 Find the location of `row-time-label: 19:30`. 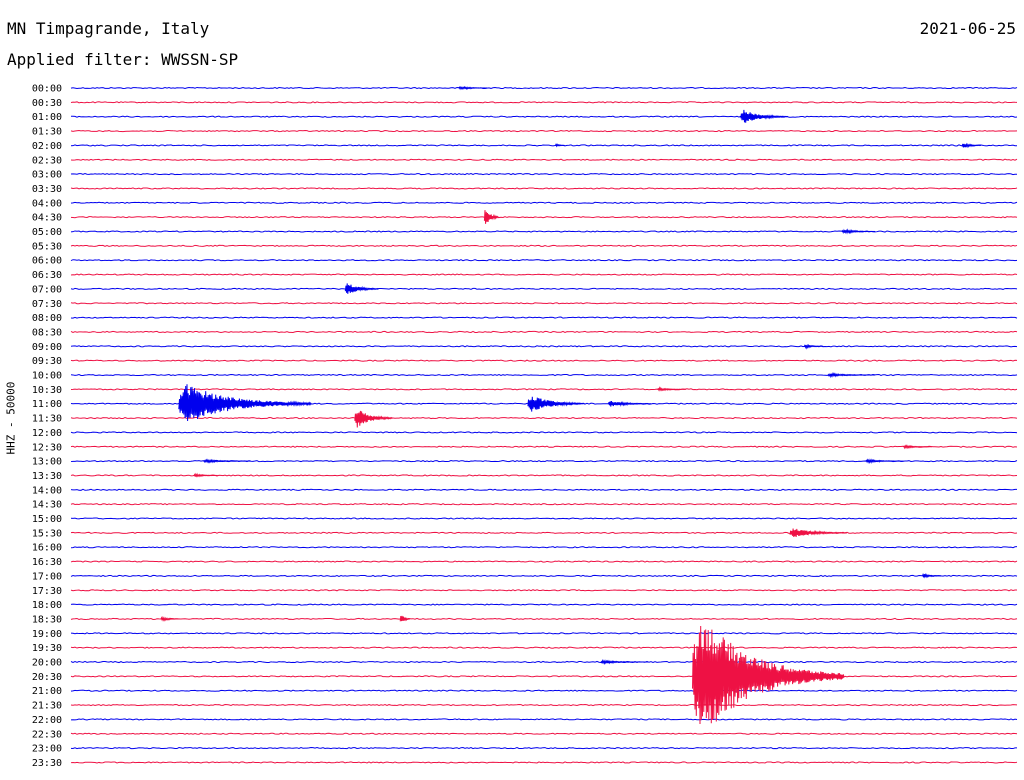

row-time-label: 19:30 is located at coordinates (47, 648).